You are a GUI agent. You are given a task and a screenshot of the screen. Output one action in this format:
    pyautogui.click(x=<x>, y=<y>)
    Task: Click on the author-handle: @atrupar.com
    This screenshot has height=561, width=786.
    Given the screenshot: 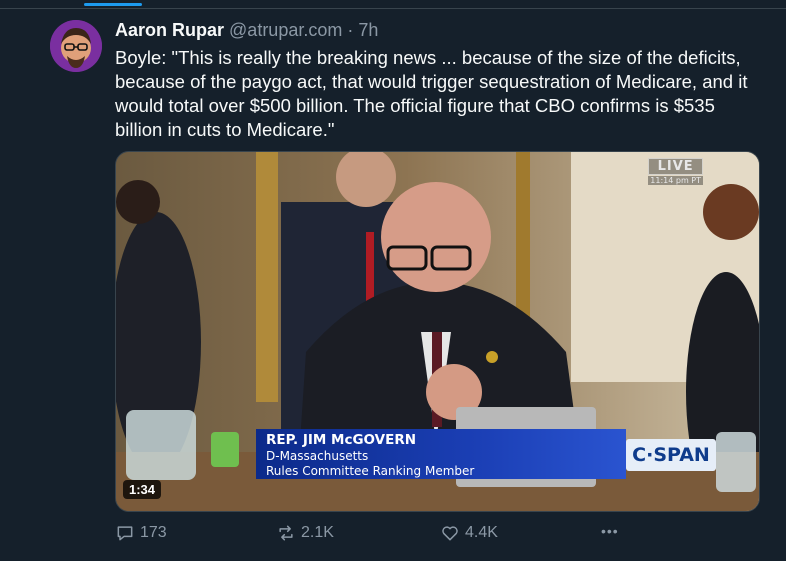 What is the action you would take?
    pyautogui.click(x=285, y=30)
    